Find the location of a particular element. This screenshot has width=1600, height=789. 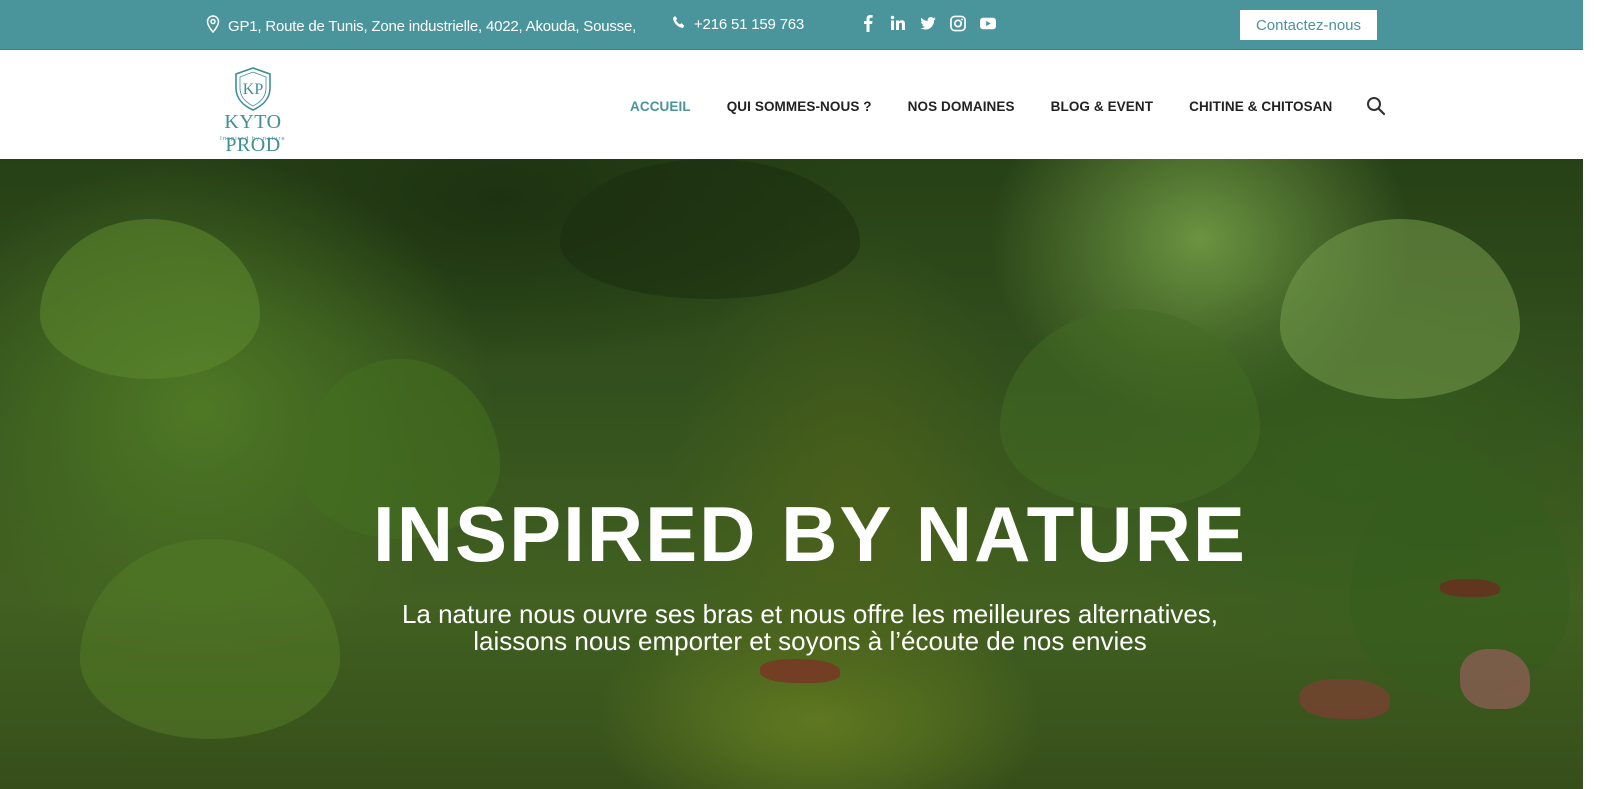

logo: KP KYTO PROD Inspired by nature is located at coordinates (253, 111).